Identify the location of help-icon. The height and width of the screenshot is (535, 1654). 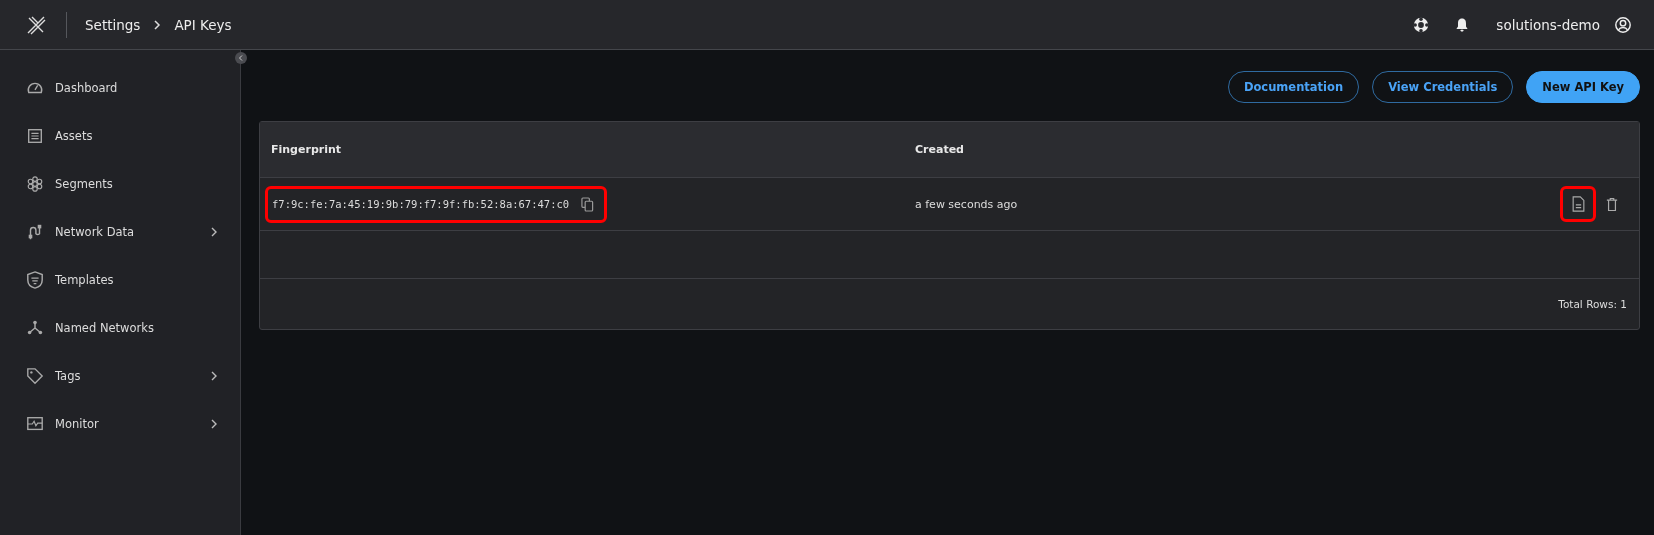
(1421, 24).